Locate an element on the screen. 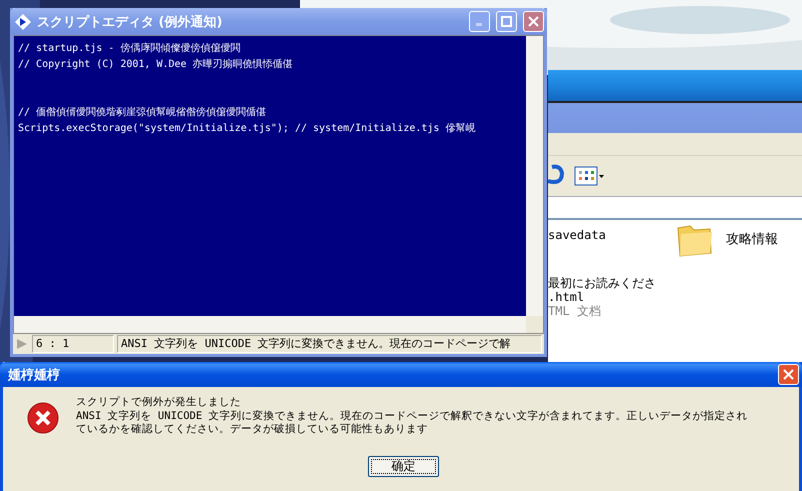  ok-button: 确定 is located at coordinates (403, 466).